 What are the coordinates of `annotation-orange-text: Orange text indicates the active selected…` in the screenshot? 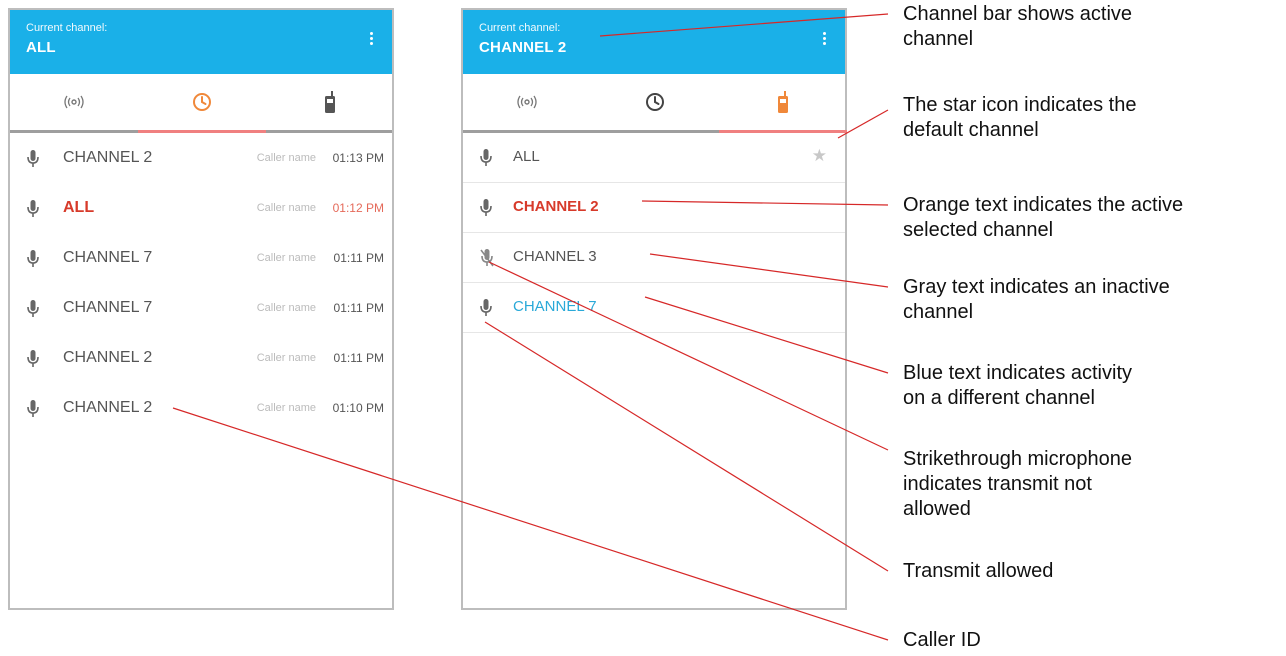 It's located at (1043, 217).